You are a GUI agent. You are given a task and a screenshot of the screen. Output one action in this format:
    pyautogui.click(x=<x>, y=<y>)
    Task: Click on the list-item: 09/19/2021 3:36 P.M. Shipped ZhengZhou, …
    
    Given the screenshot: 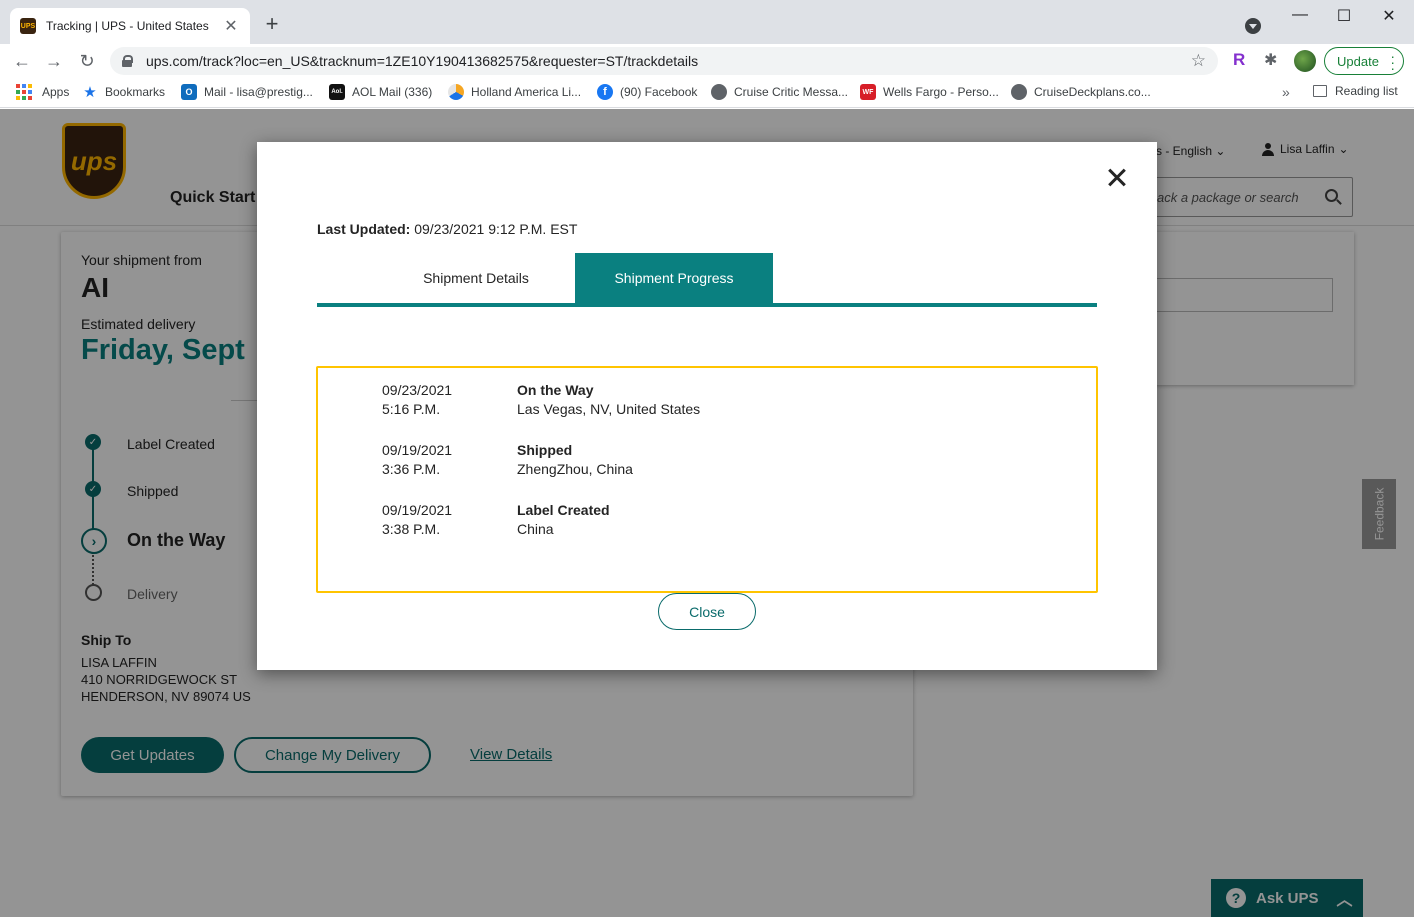 What is the action you would take?
    pyautogui.click(x=732, y=462)
    